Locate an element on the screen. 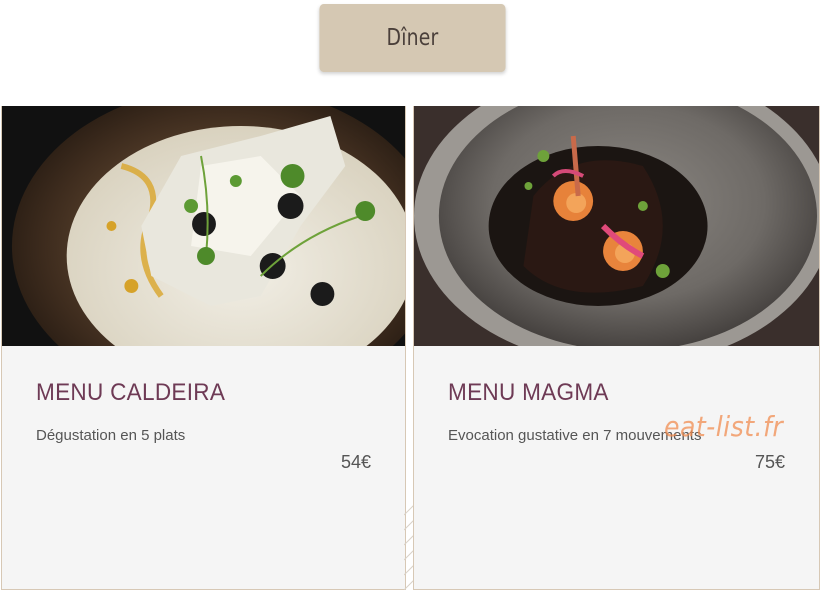 This screenshot has height=590, width=822. diner-tab-button: Dîner is located at coordinates (412, 38).